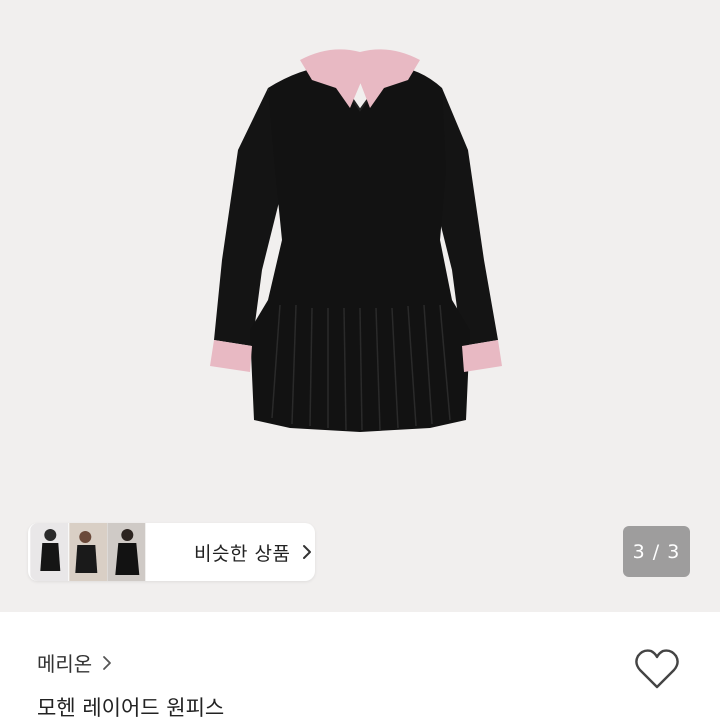  I want to click on heart-outline-icon, so click(657, 669).